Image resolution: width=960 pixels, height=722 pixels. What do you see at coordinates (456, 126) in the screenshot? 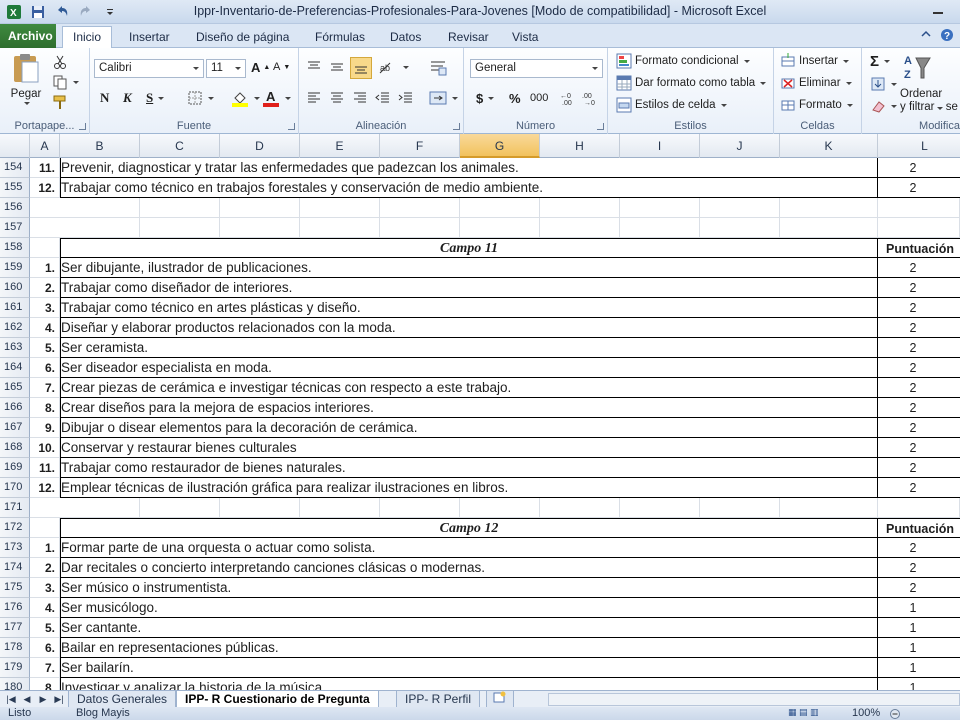
I see `alignment-dialog-launcher` at bounding box center [456, 126].